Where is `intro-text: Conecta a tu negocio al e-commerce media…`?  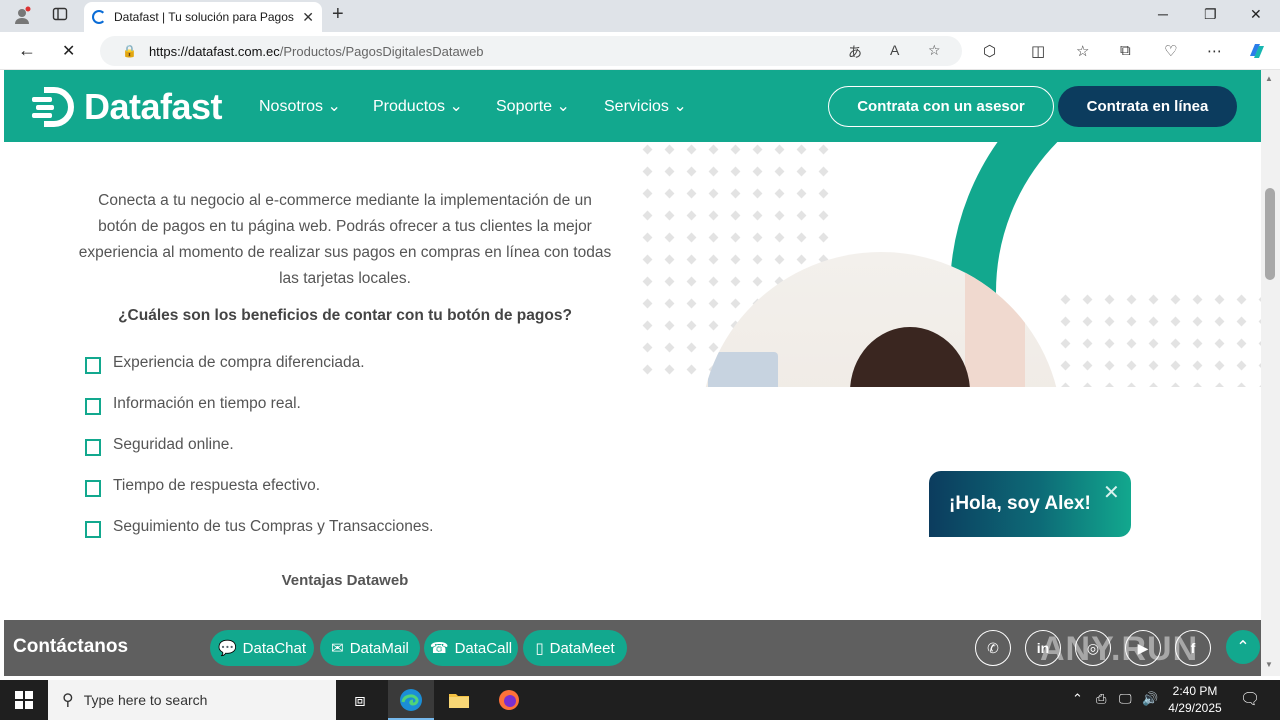
intro-text: Conecta a tu negocio al e-commerce media… is located at coordinates (345, 239).